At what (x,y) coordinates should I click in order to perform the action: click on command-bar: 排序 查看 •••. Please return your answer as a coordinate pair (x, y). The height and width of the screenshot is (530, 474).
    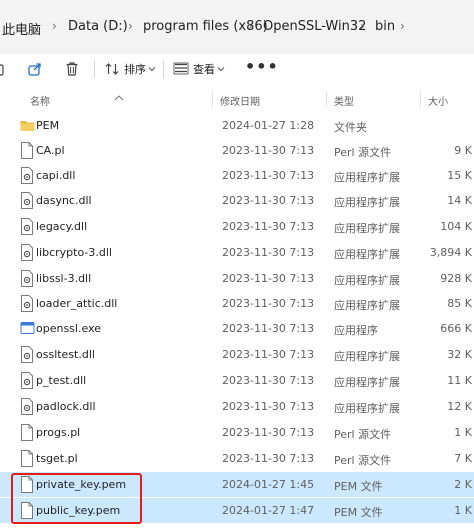
    Looking at the image, I should click on (237, 69).